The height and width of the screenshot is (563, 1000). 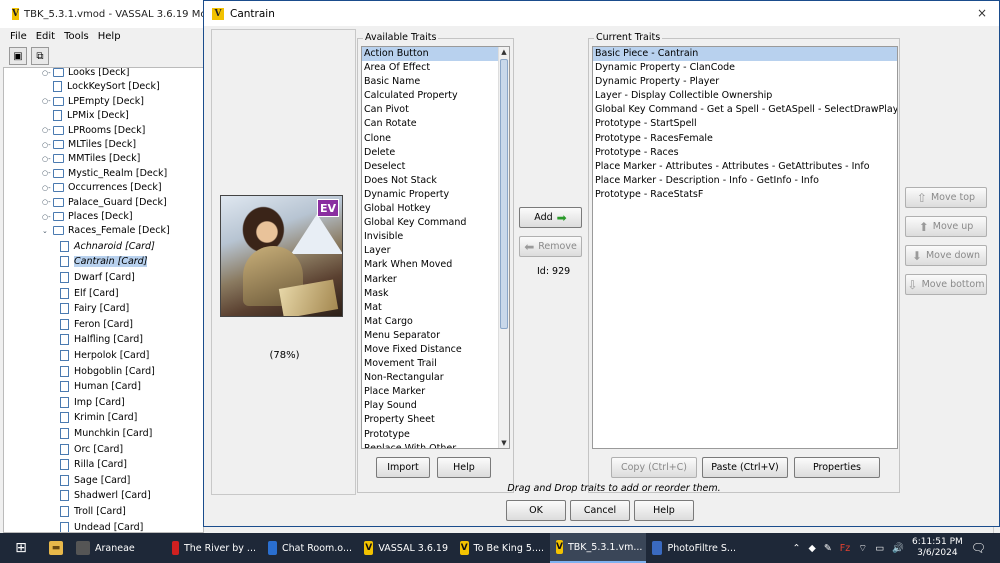 I want to click on chevron-up-icon: ⌃, so click(x=797, y=548).